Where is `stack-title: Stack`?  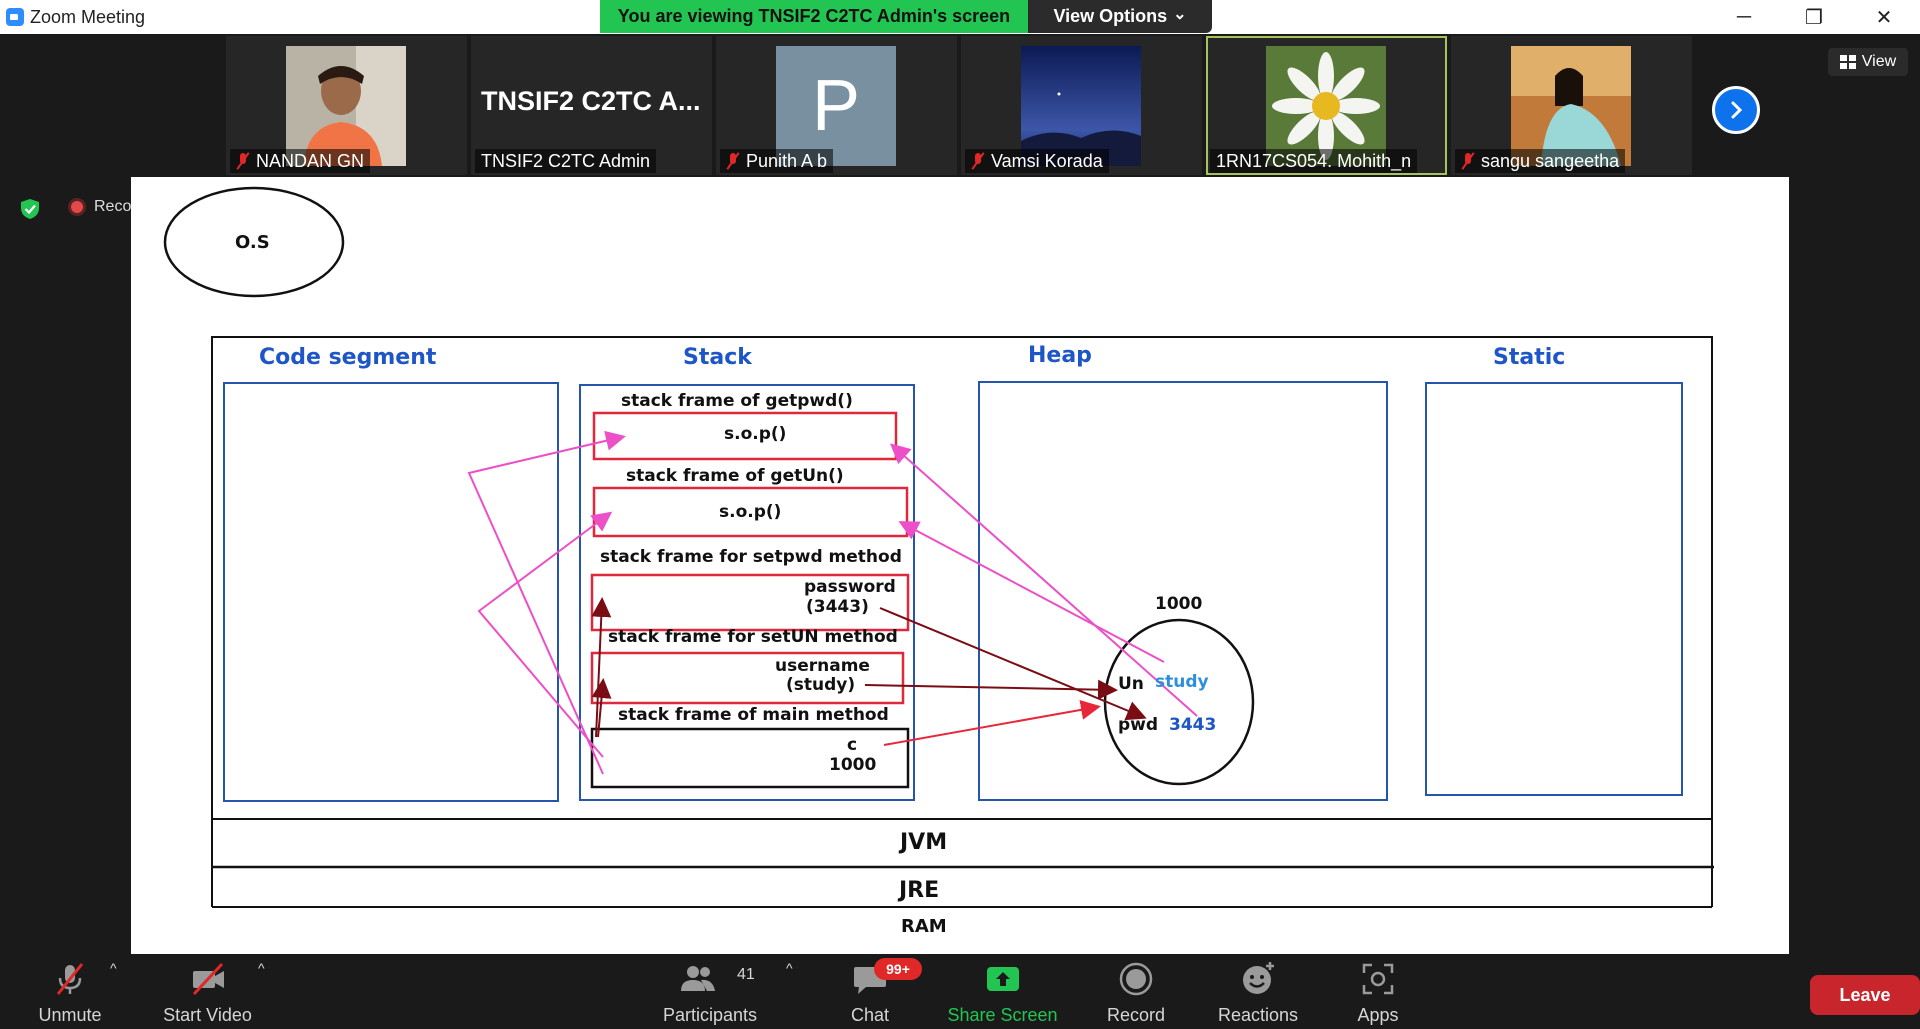 stack-title: Stack is located at coordinates (717, 357).